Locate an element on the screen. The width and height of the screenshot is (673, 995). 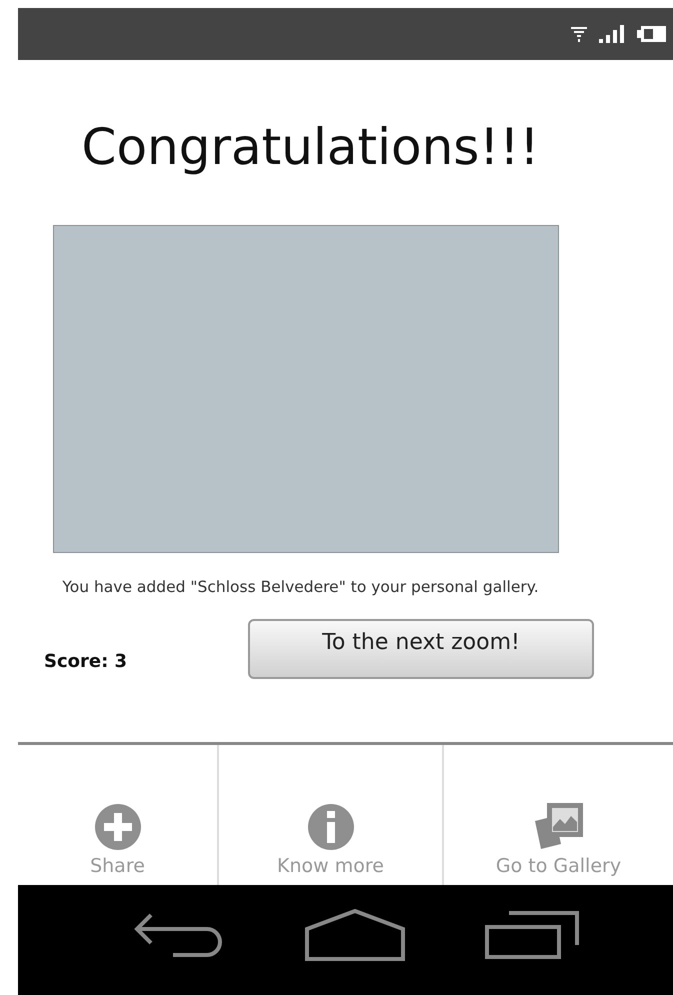
recent-apps-icon is located at coordinates (531, 935).